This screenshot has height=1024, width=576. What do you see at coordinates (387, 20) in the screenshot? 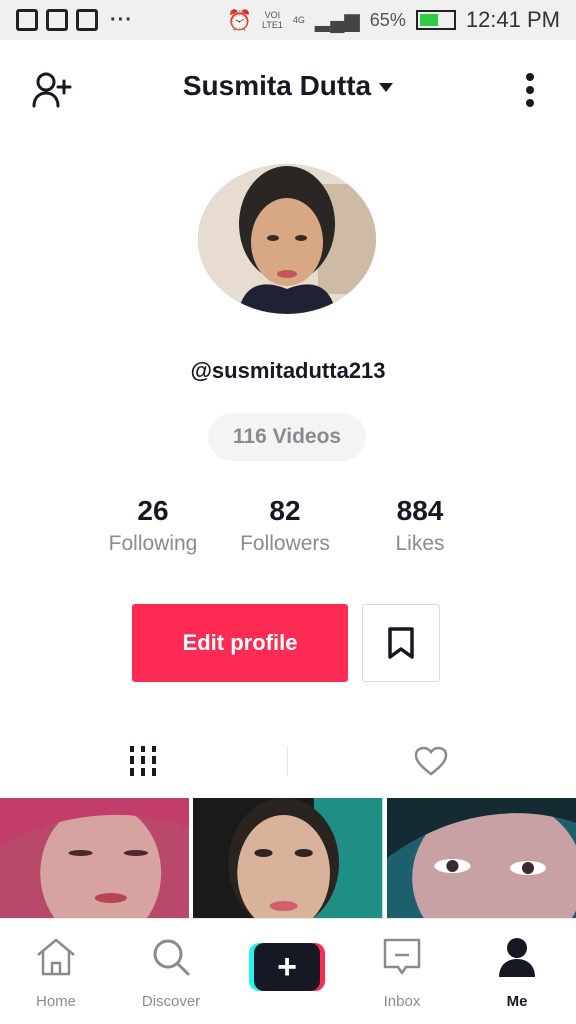
I see `battery-percent: 65%` at bounding box center [387, 20].